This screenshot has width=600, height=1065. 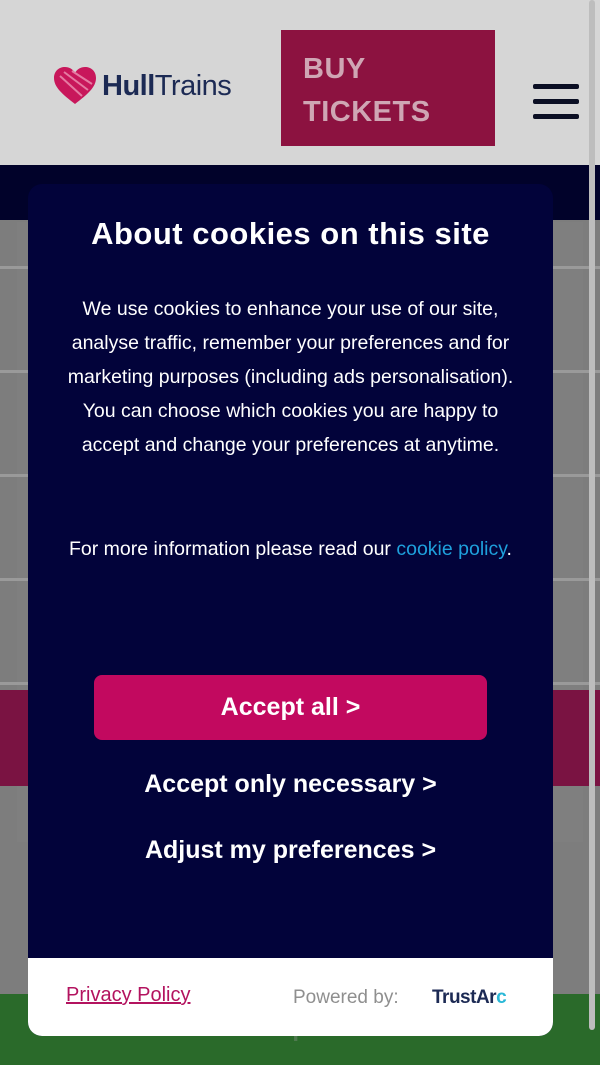 I want to click on hamburger-menu-icon, so click(x=556, y=103).